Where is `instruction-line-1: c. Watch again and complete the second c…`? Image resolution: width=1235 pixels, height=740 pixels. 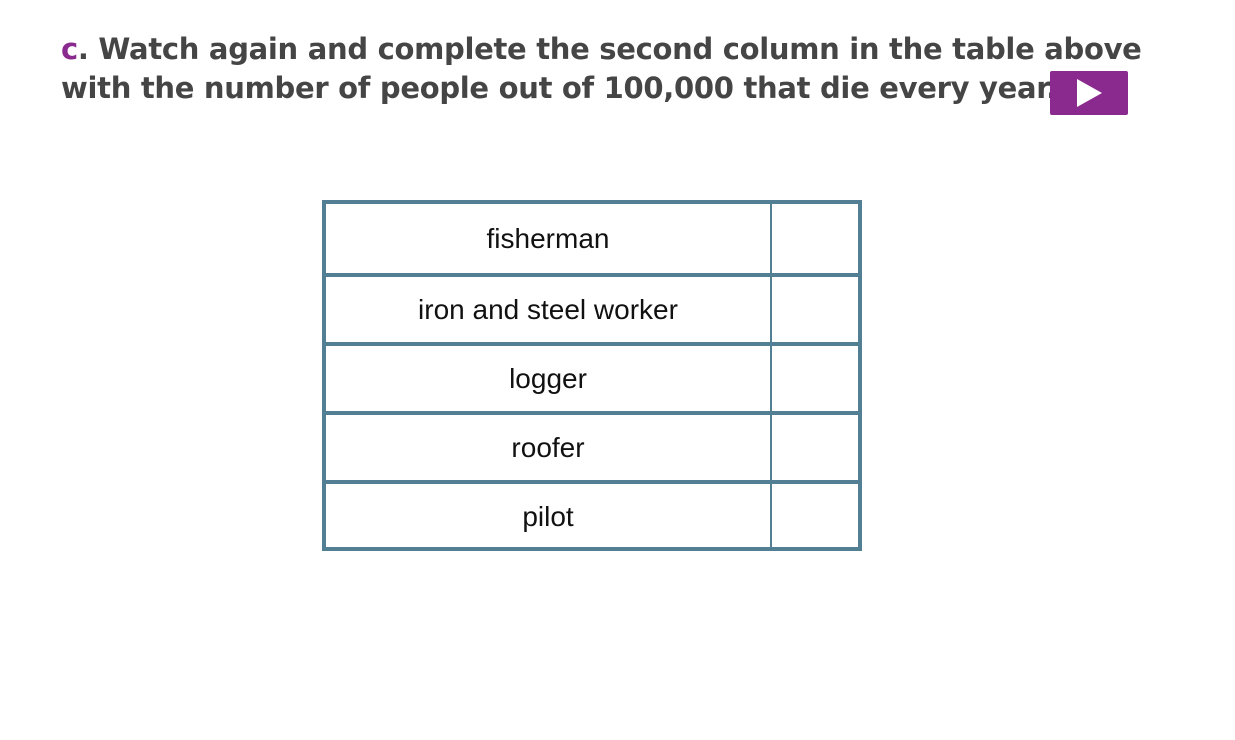 instruction-line-1: c. Watch again and complete the second c… is located at coordinates (601, 49).